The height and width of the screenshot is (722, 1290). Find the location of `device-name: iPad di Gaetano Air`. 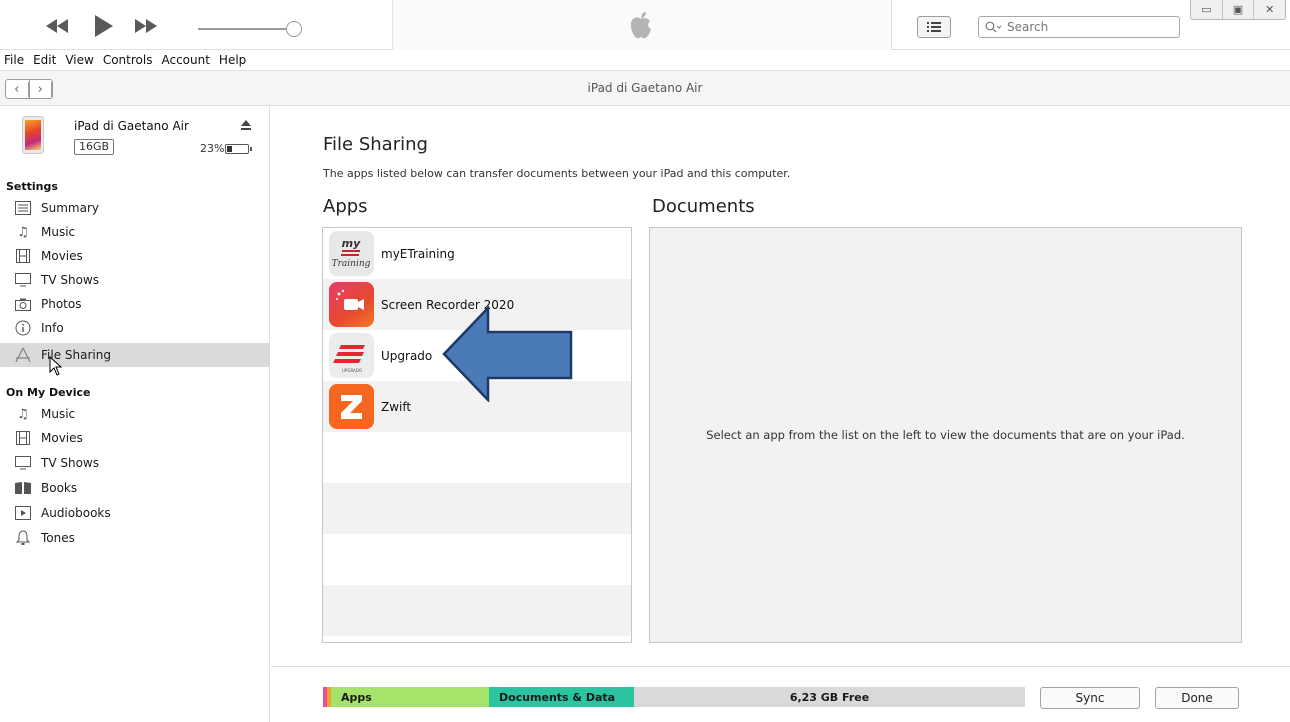

device-name: iPad di Gaetano Air is located at coordinates (131, 126).